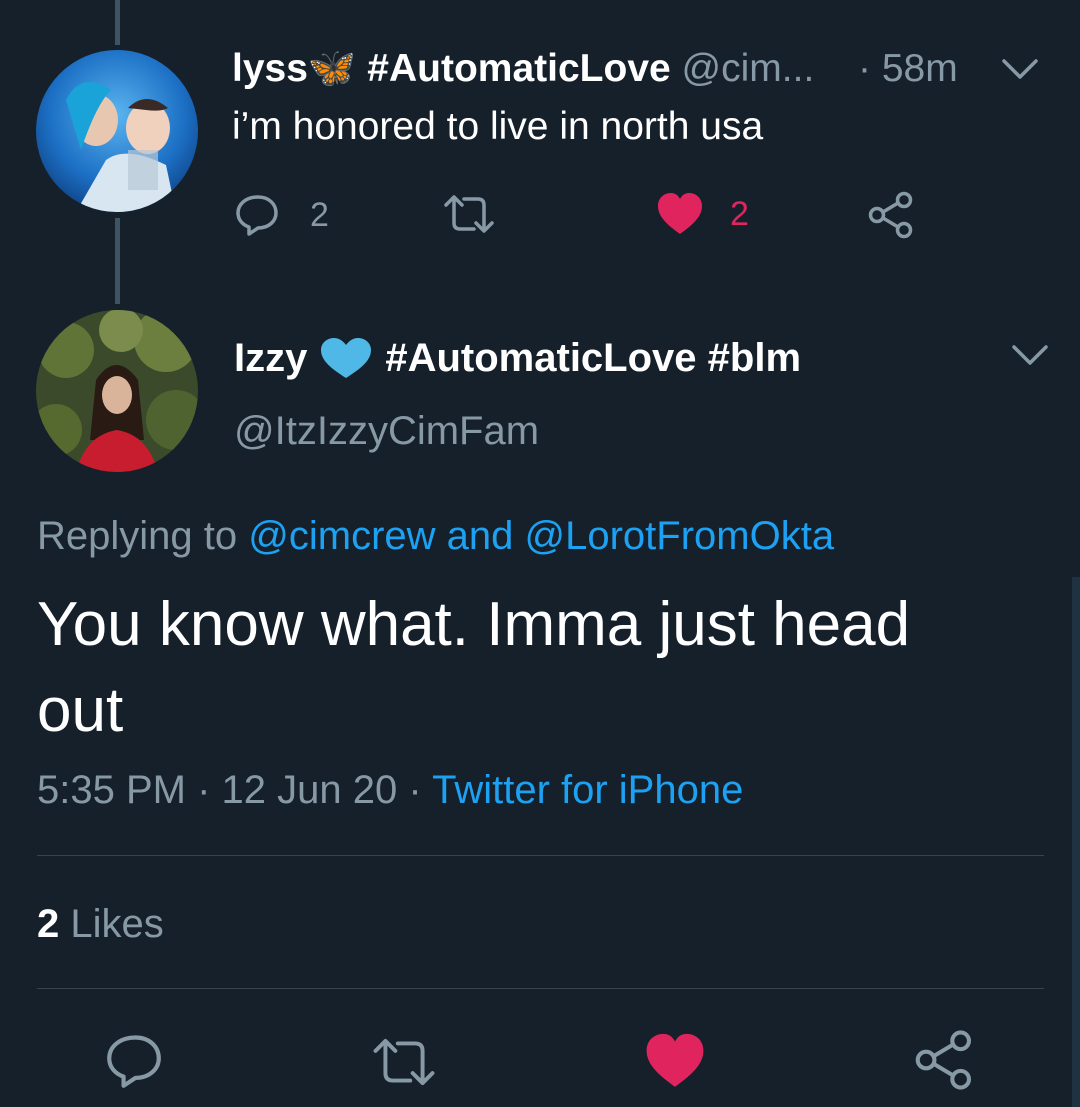 This screenshot has width=1080, height=1107. I want to click on reply-user-link-2: @LorotFromOkta, so click(680, 536).